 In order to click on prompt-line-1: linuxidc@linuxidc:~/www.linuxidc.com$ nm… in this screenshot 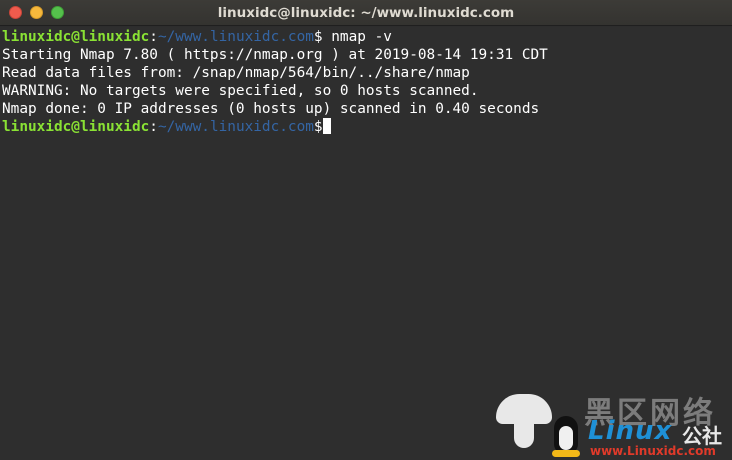, I will do `click(367, 37)`.